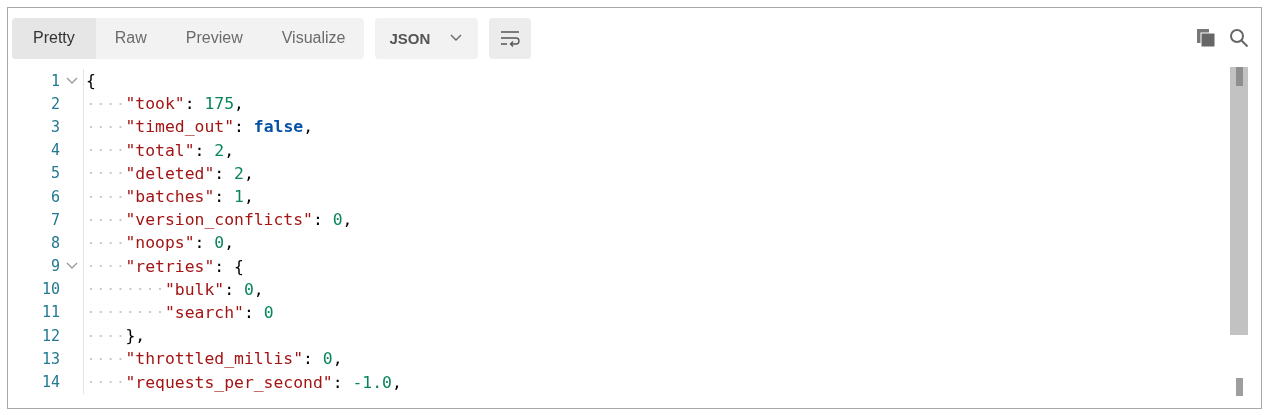  What do you see at coordinates (214, 38) in the screenshot?
I see `view-tab: Preview` at bounding box center [214, 38].